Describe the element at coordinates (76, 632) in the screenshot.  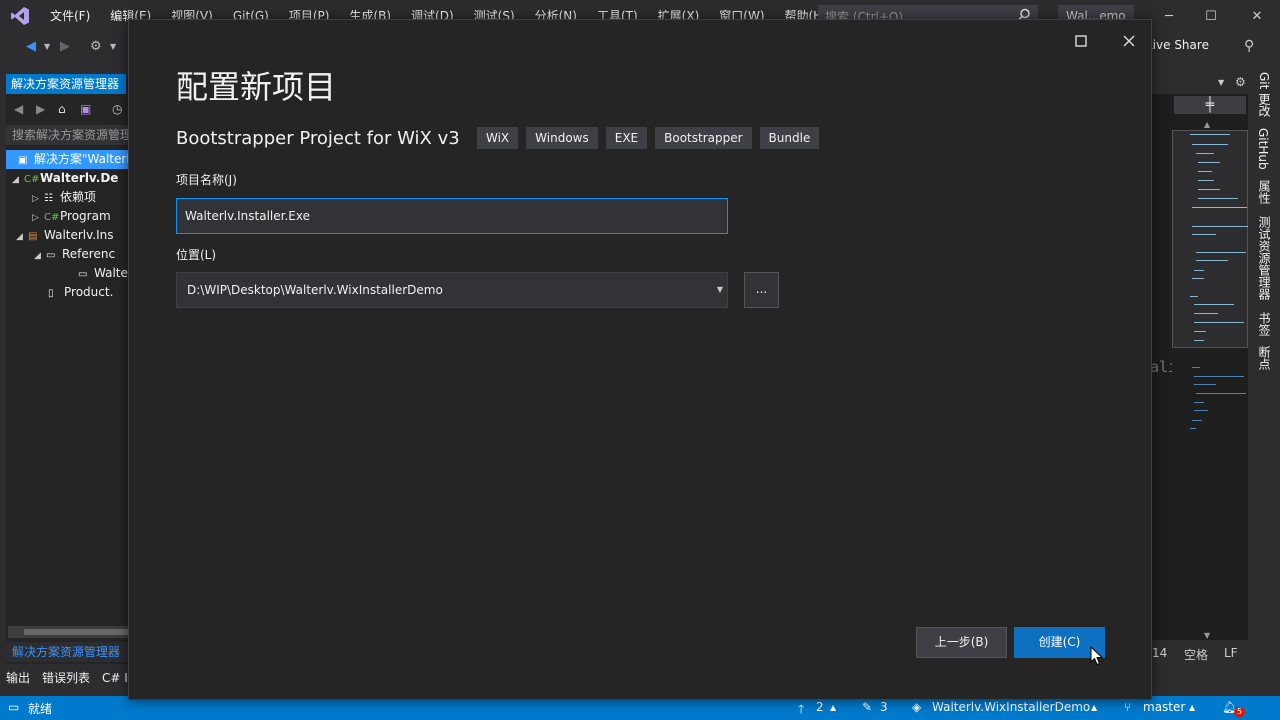
I see `scrollbar-thumb` at that location.